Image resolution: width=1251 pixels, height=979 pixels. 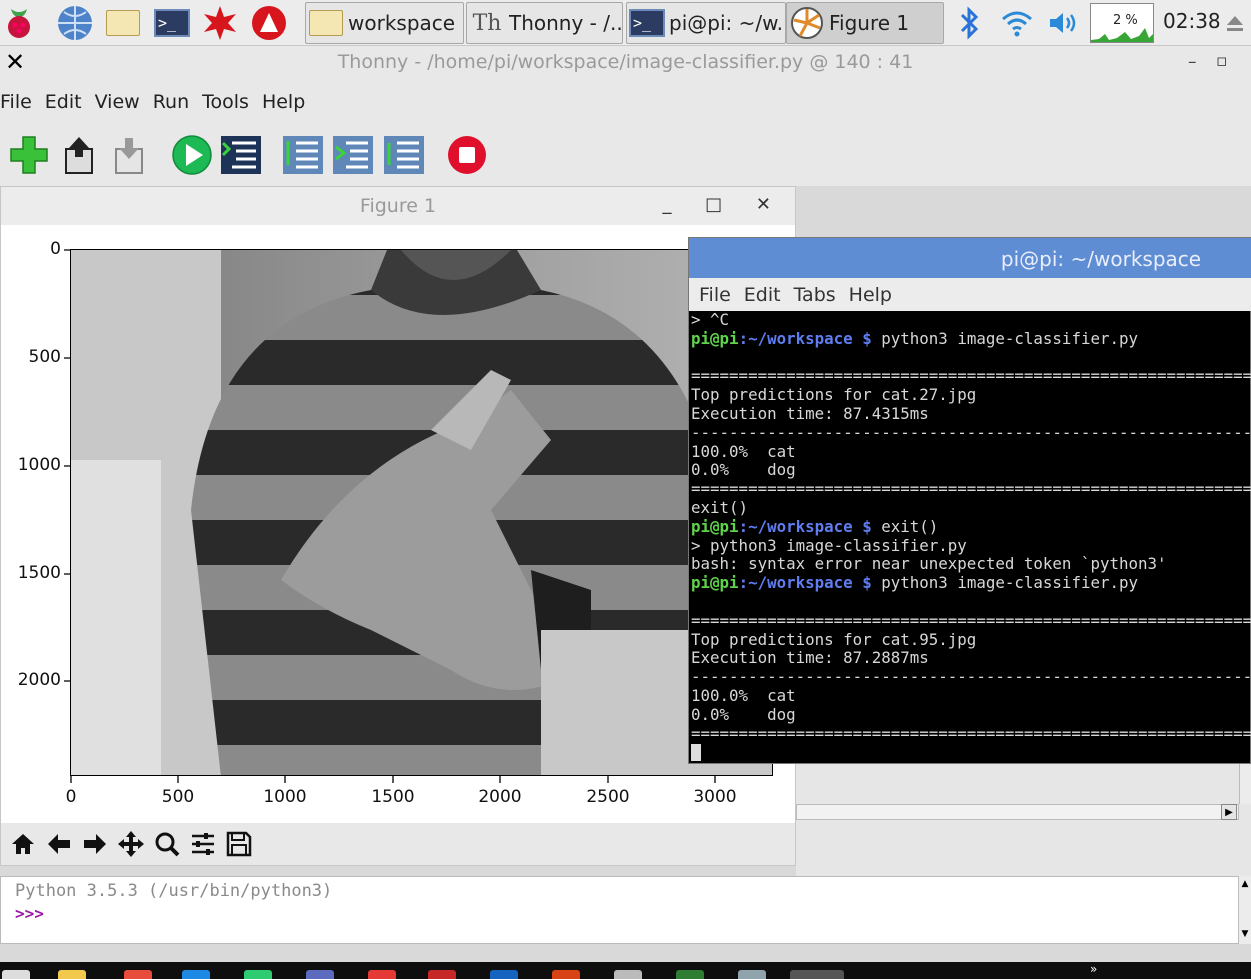 What do you see at coordinates (404, 155) in the screenshot?
I see `step-out-icon` at bounding box center [404, 155].